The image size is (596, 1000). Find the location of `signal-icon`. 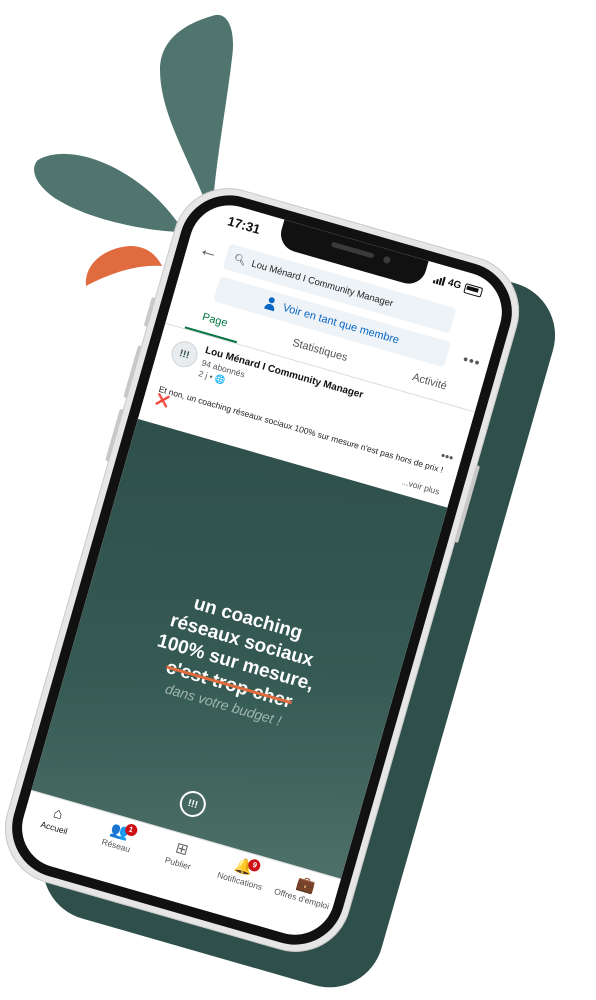

signal-icon is located at coordinates (439, 280).